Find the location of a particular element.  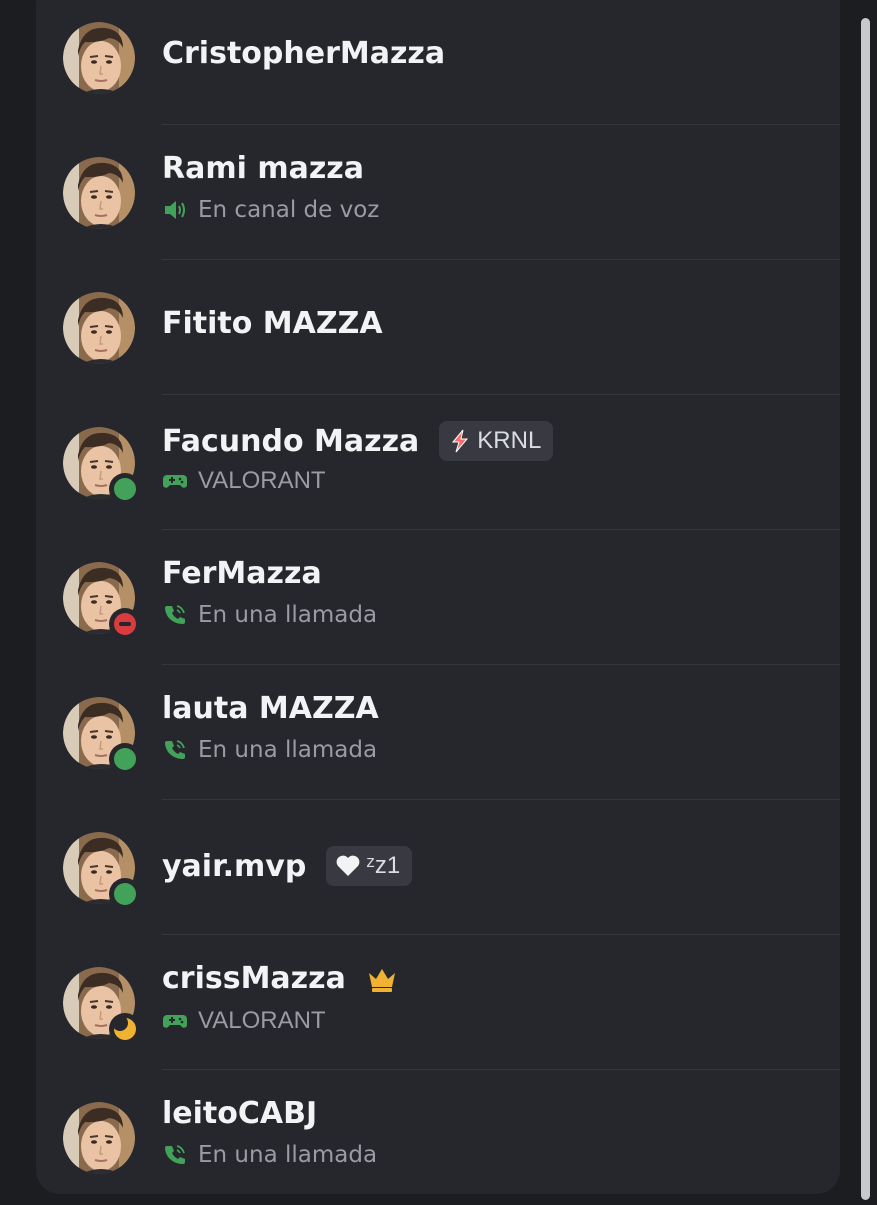

member-name: leitoCABJ is located at coordinates (240, 1113).